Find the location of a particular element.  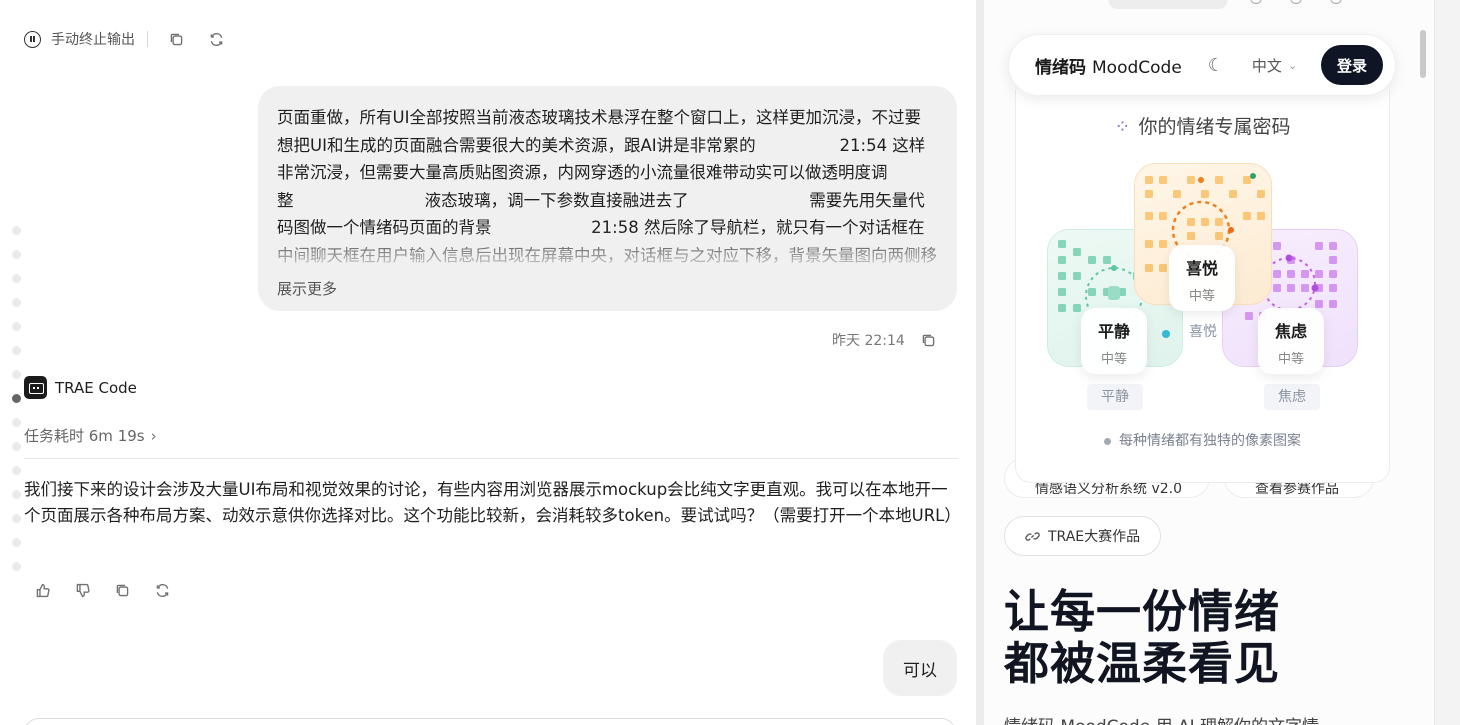

message-meta: 昨天 22:14 is located at coordinates (885, 340).